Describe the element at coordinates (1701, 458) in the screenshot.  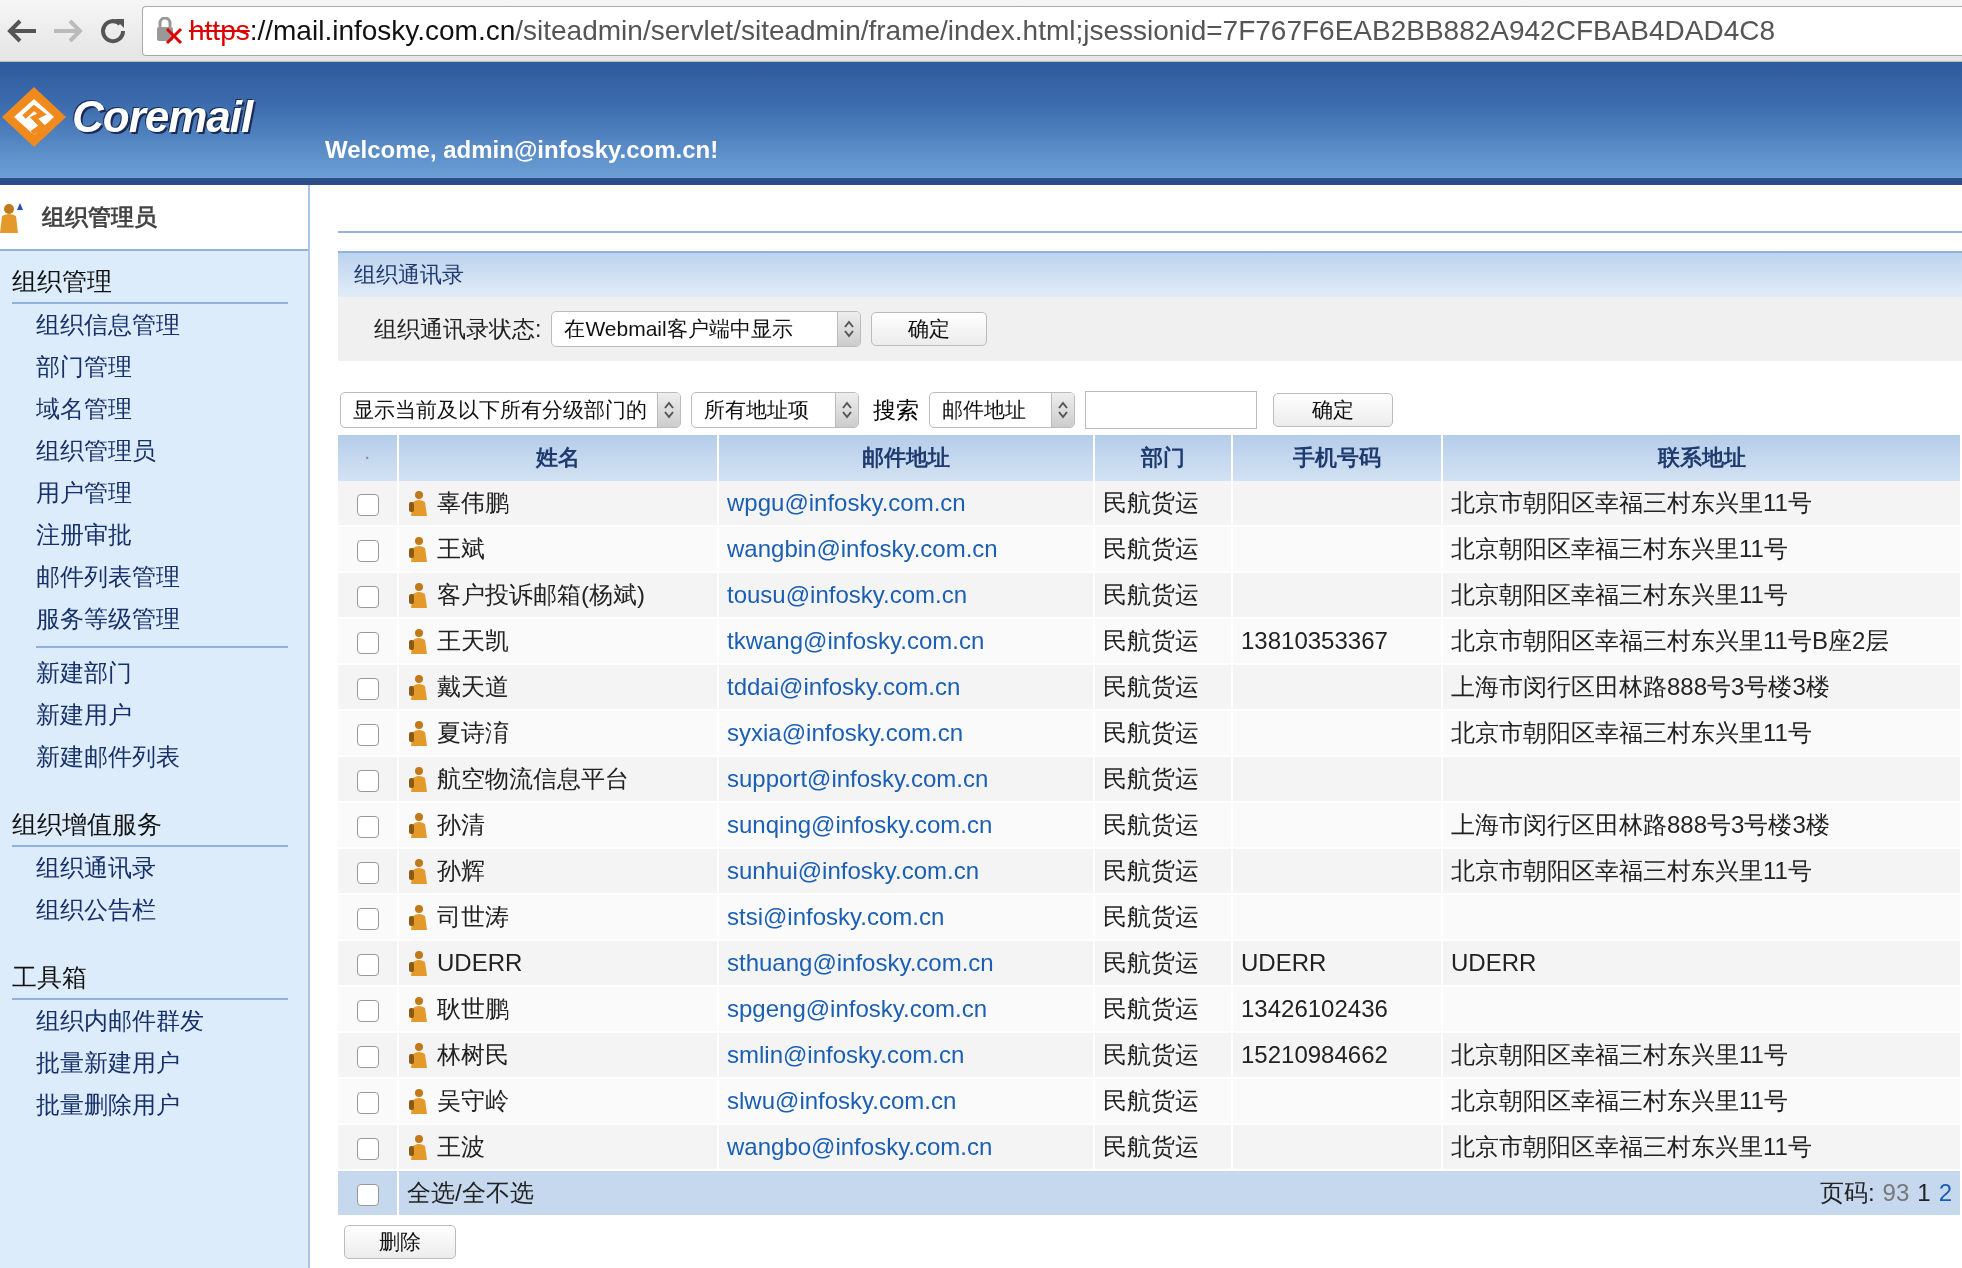
I see `column-header: 联系地址` at that location.